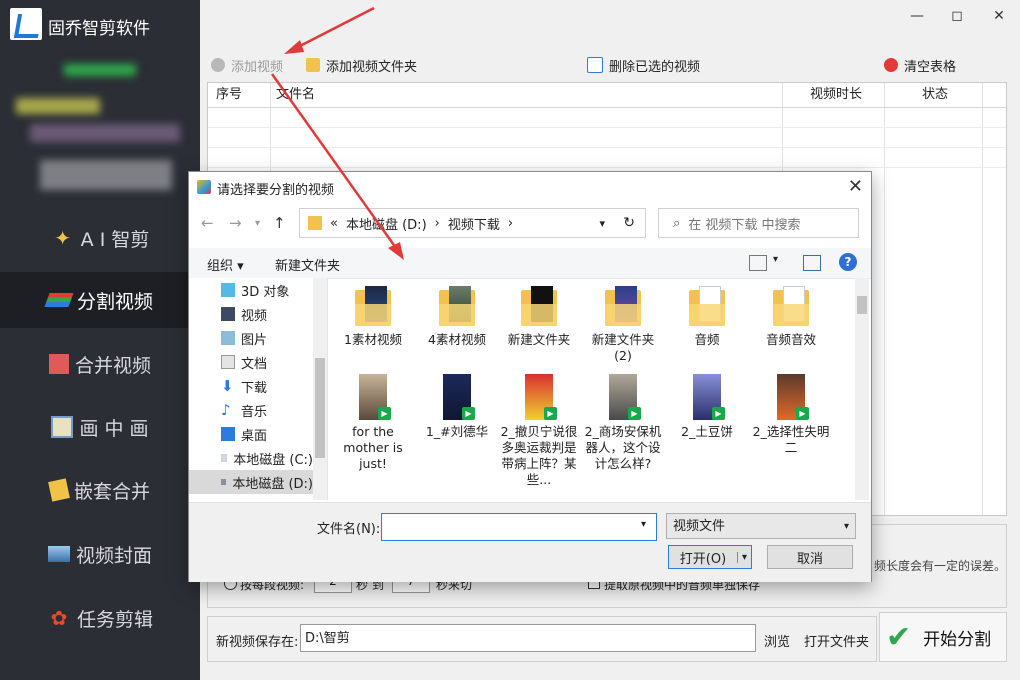 Image resolution: width=1020 pixels, height=680 pixels. What do you see at coordinates (459, 397) in the screenshot?
I see `video-thumbnail: ▶` at bounding box center [459, 397].